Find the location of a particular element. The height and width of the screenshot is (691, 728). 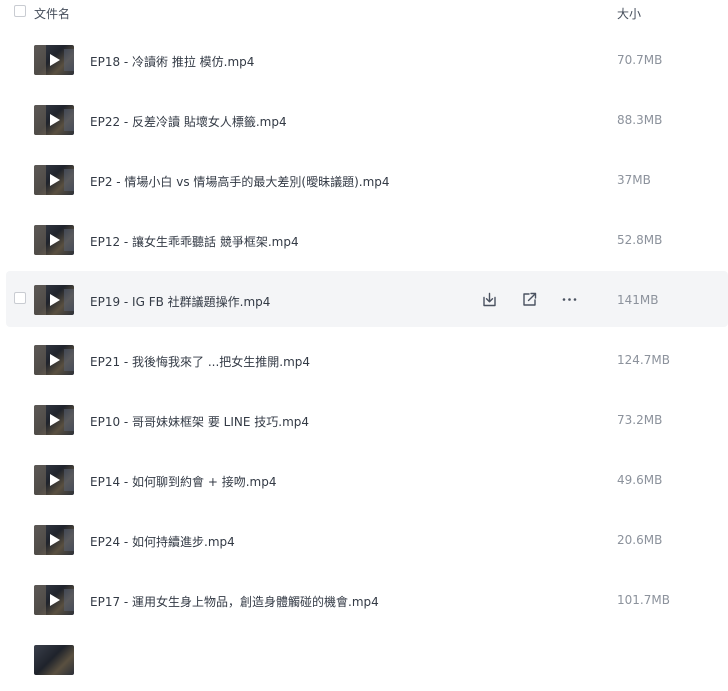

file-size: 141MB is located at coordinates (638, 300).